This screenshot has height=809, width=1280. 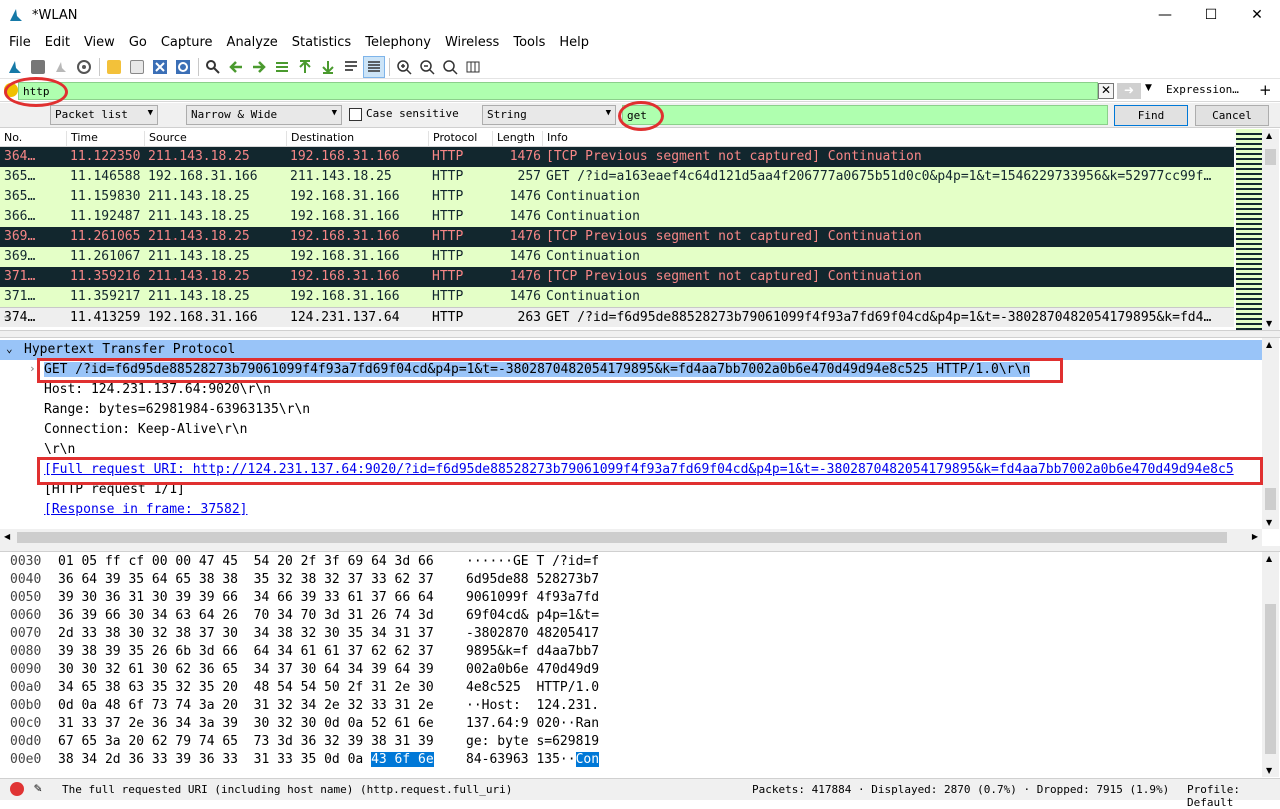 I want to click on go-first-icon, so click(x=305, y=67).